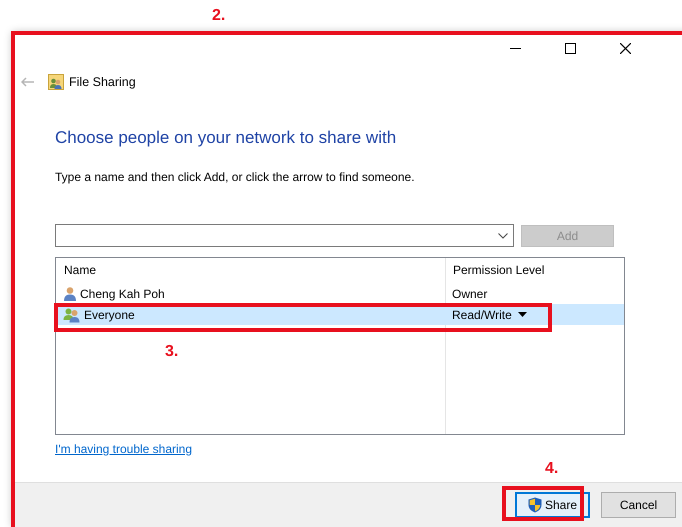 This screenshot has width=682, height=527. Describe the element at coordinates (570, 48) in the screenshot. I see `maximize-icon` at that location.